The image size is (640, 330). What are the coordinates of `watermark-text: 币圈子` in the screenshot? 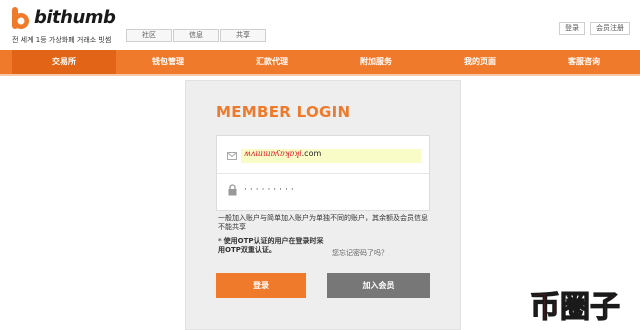 It's located at (575, 307).